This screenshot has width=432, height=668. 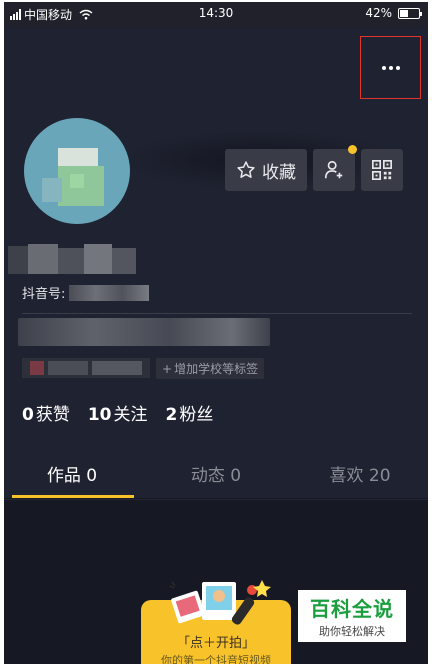 What do you see at coordinates (216, 660) in the screenshot?
I see `promo-subtitle: 你的第一个抖音短视频` at bounding box center [216, 660].